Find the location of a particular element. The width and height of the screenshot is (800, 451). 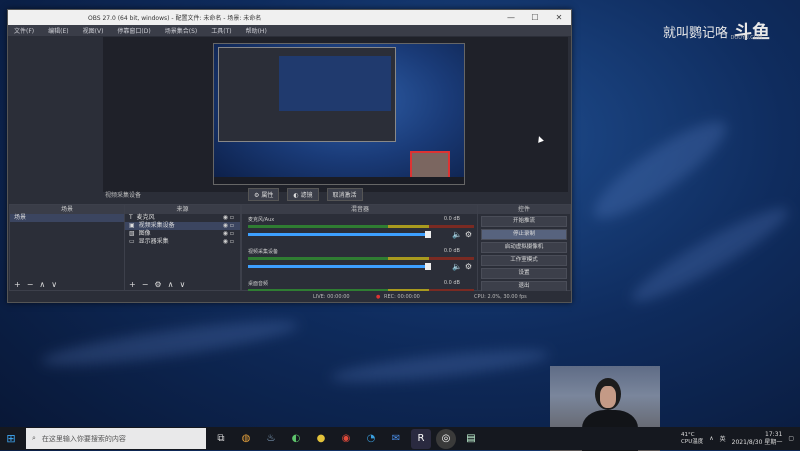

mixer-channel: 视频采集设备 0.0 dB 🔈 ⚙ is located at coordinates (361, 263).